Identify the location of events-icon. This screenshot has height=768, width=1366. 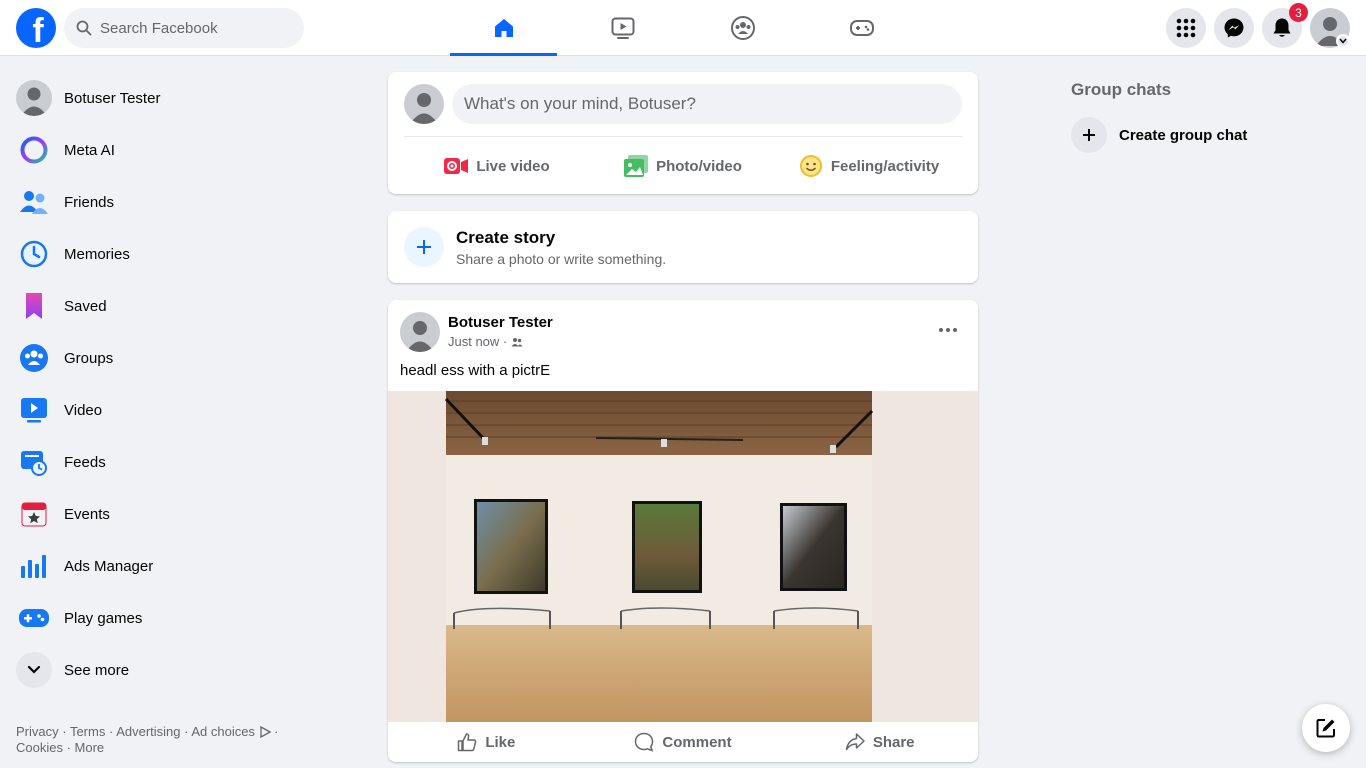
(34, 514).